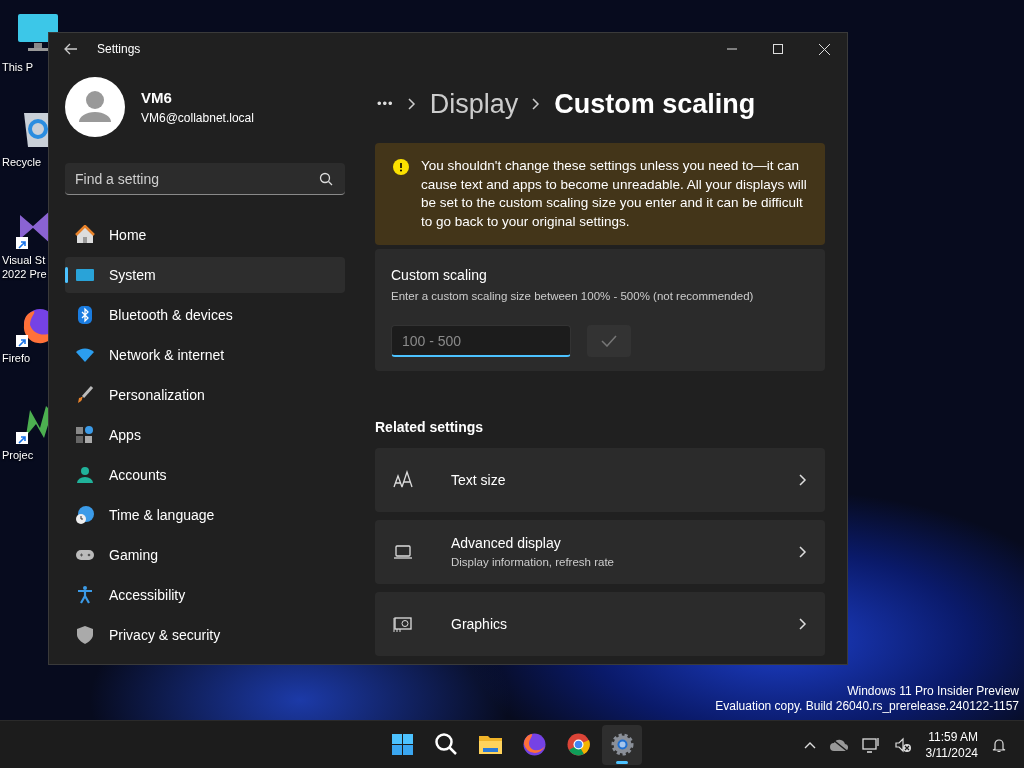 This screenshot has width=1024, height=768. I want to click on icon-label: Firefo, so click(15, 358).